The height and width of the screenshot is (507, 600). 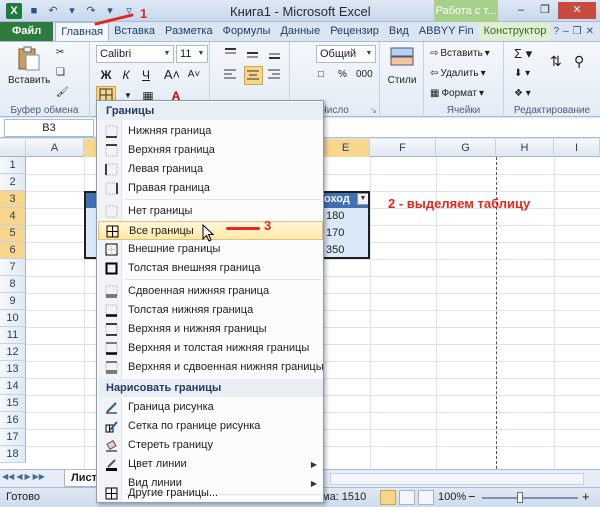 What do you see at coordinates (210, 131) in the screenshot?
I see `menu-item-border-bottom: Нижняя граница` at bounding box center [210, 131].